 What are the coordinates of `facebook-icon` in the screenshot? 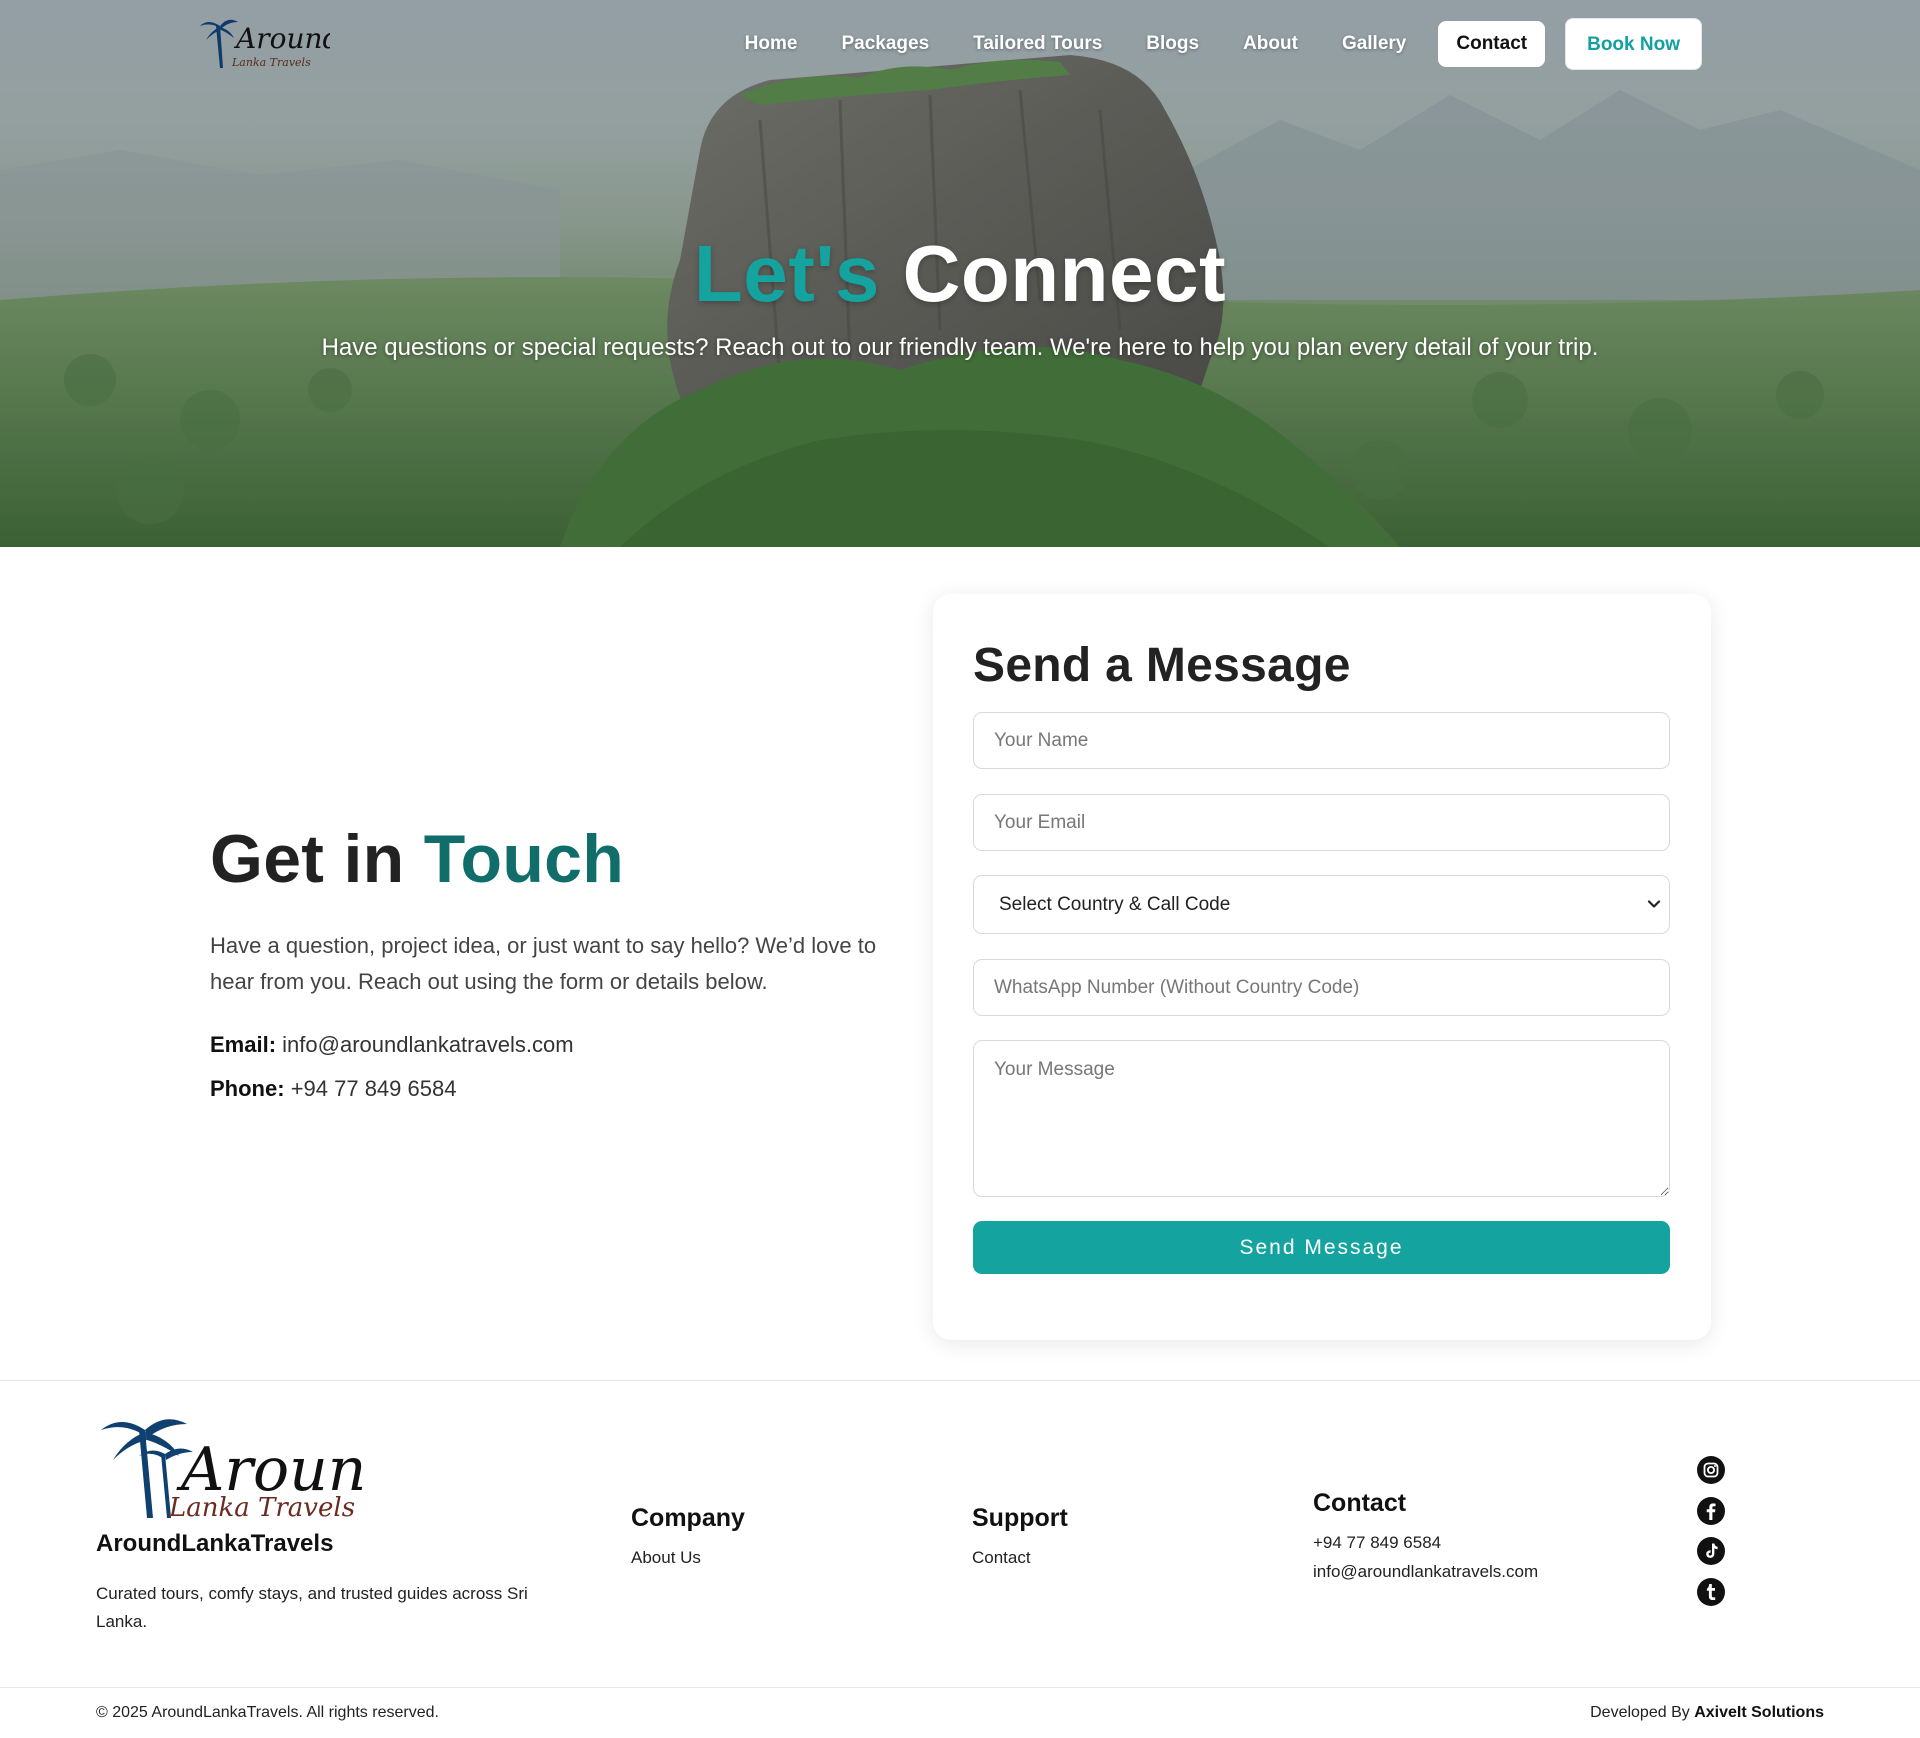 It's located at (1711, 1511).